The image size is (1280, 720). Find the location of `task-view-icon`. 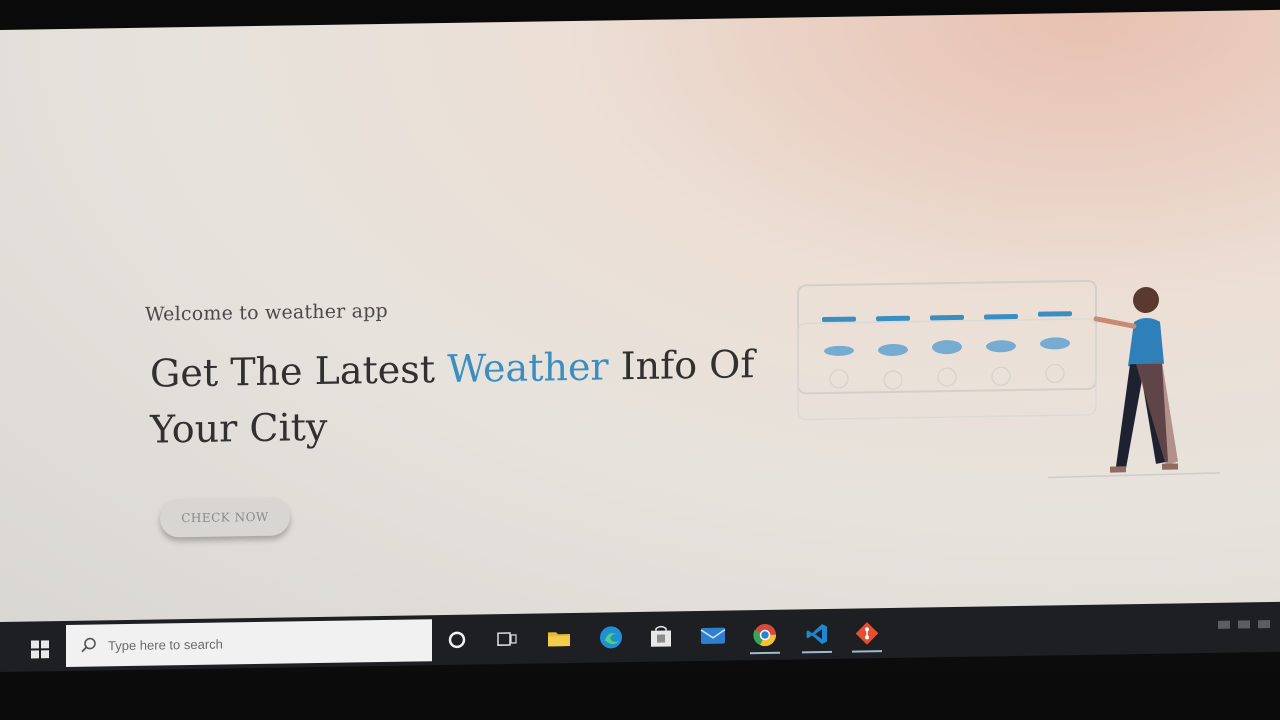

task-view-icon is located at coordinates (507, 639).